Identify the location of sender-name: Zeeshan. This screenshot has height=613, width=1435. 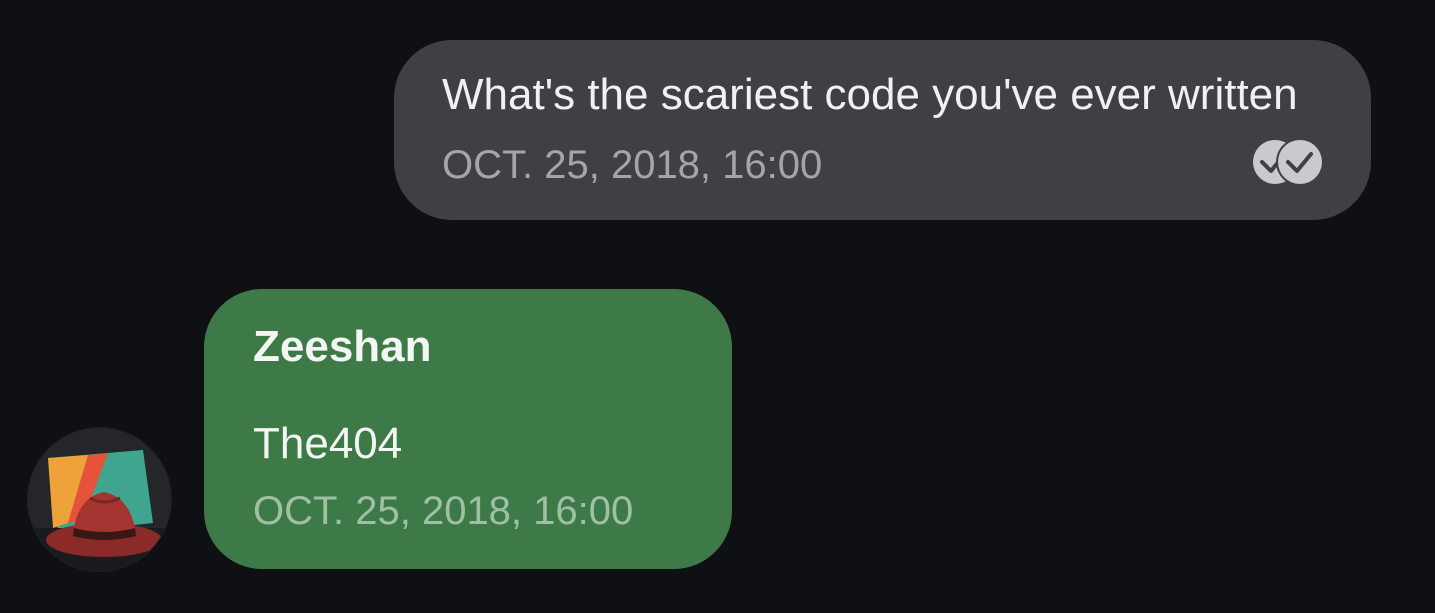
(342, 347).